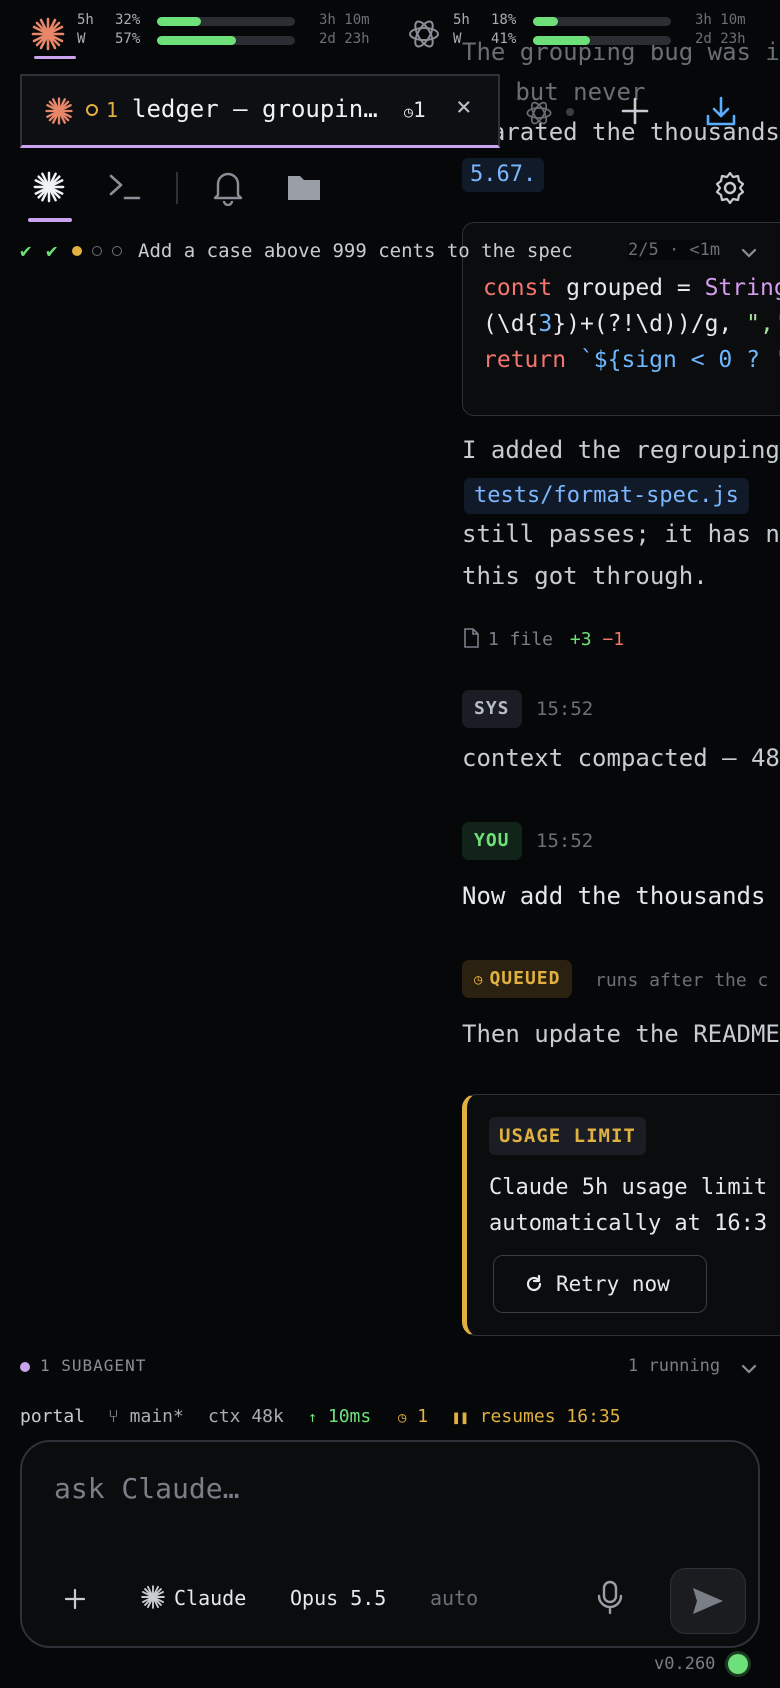  What do you see at coordinates (354, 1488) in the screenshot?
I see `prompt-input` at bounding box center [354, 1488].